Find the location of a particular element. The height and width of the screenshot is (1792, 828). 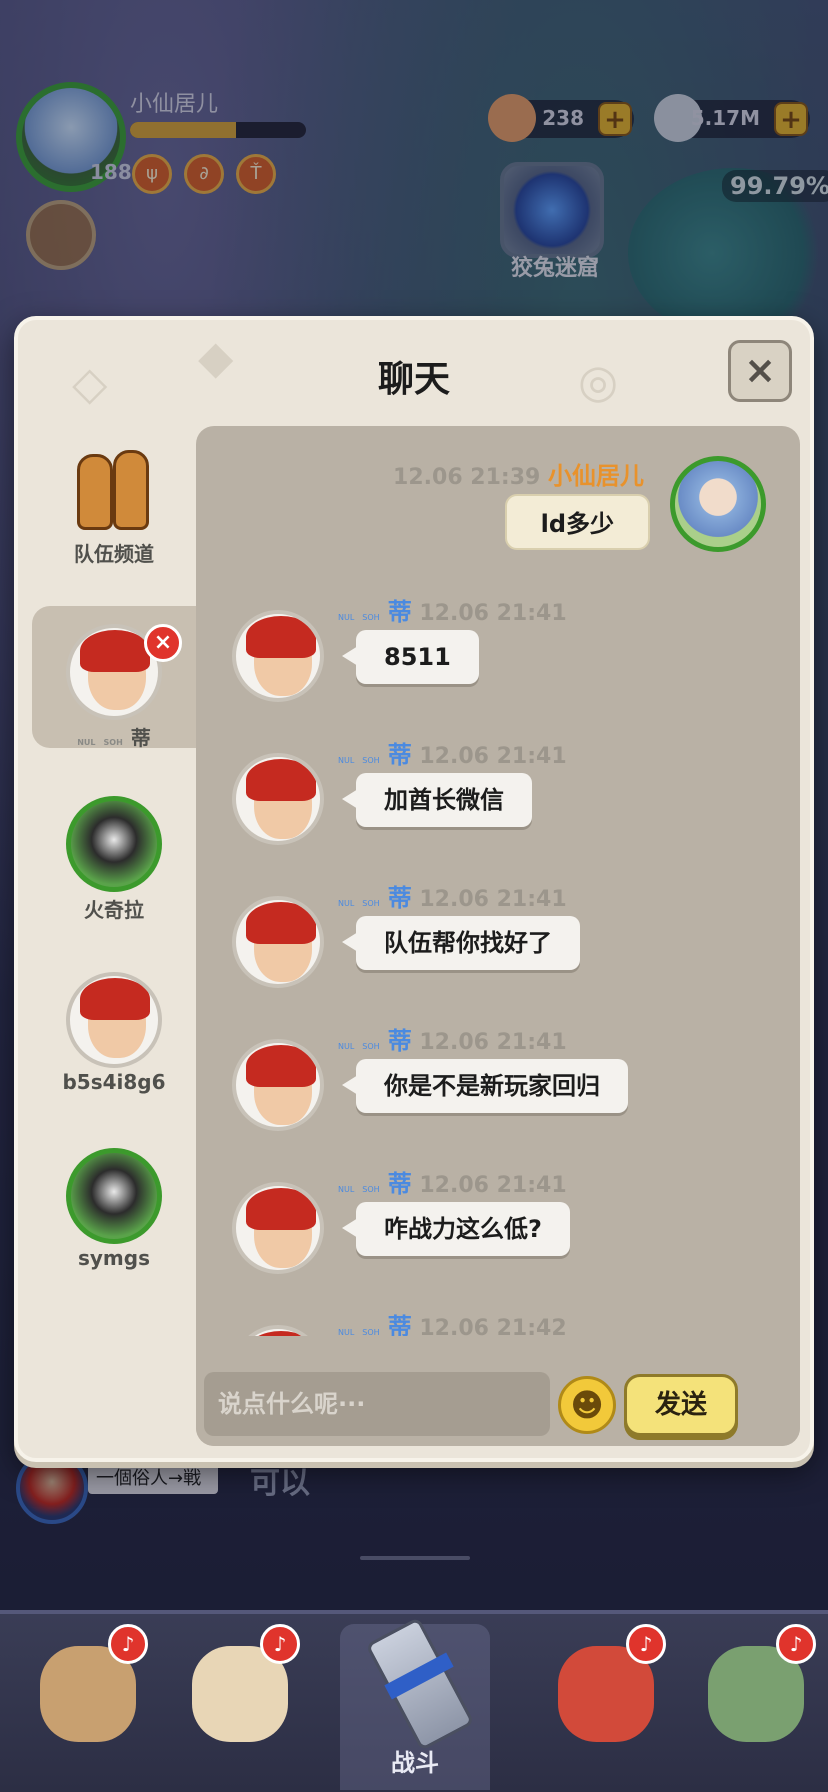

sidebar-item-contact: 火奇拉 is located at coordinates (114, 859).